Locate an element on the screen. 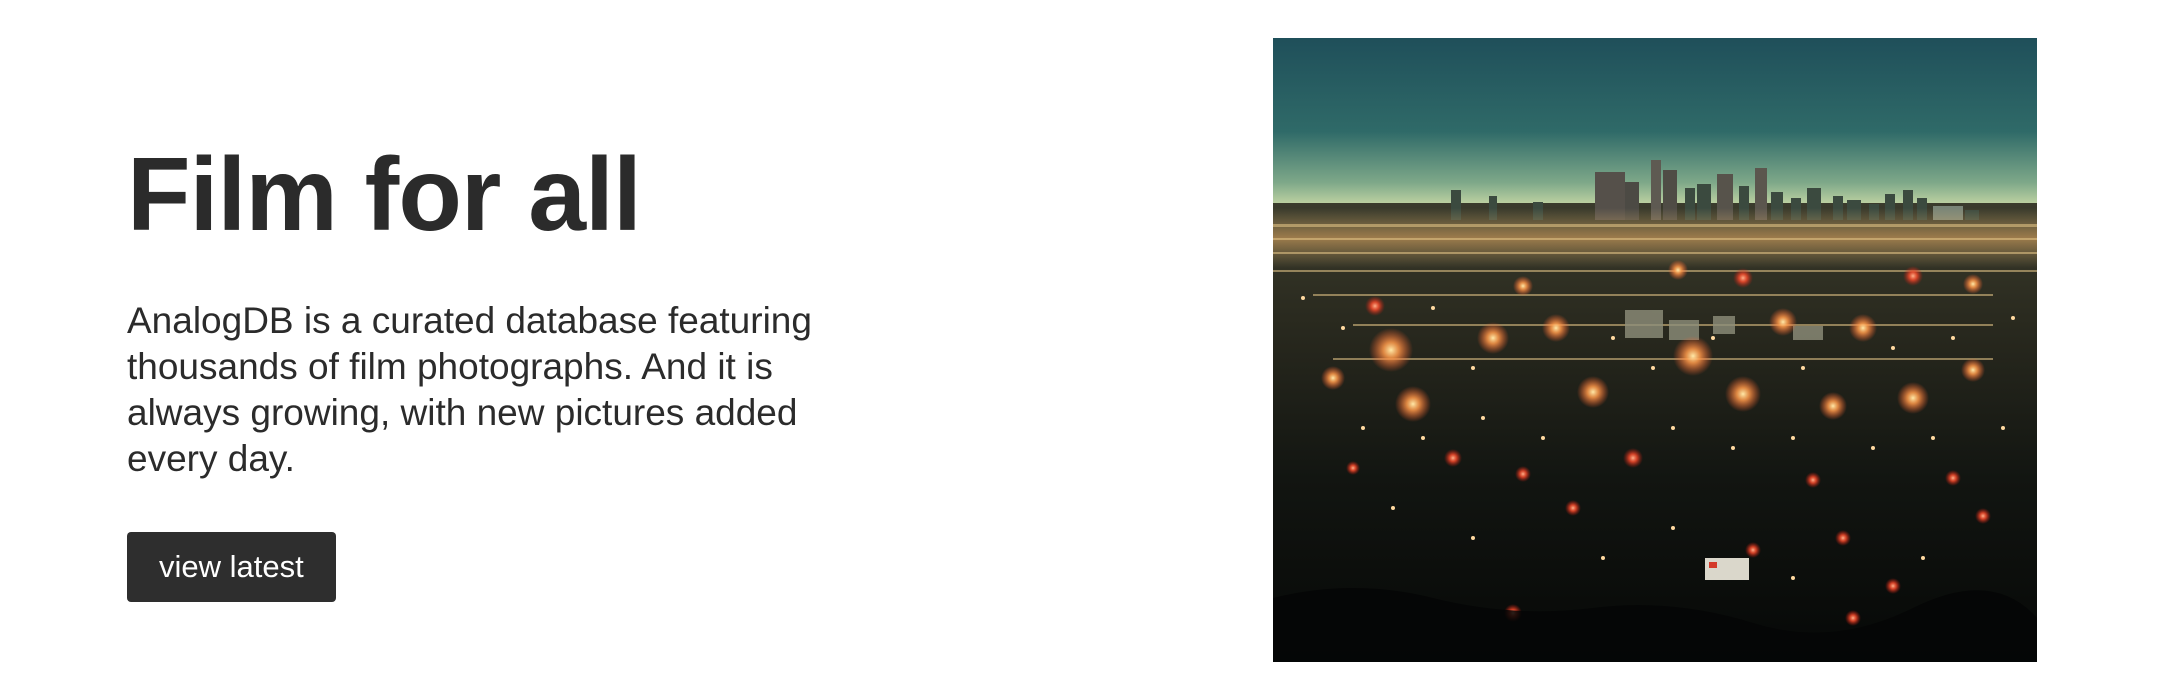  hero-title: Film for all is located at coordinates (384, 195).